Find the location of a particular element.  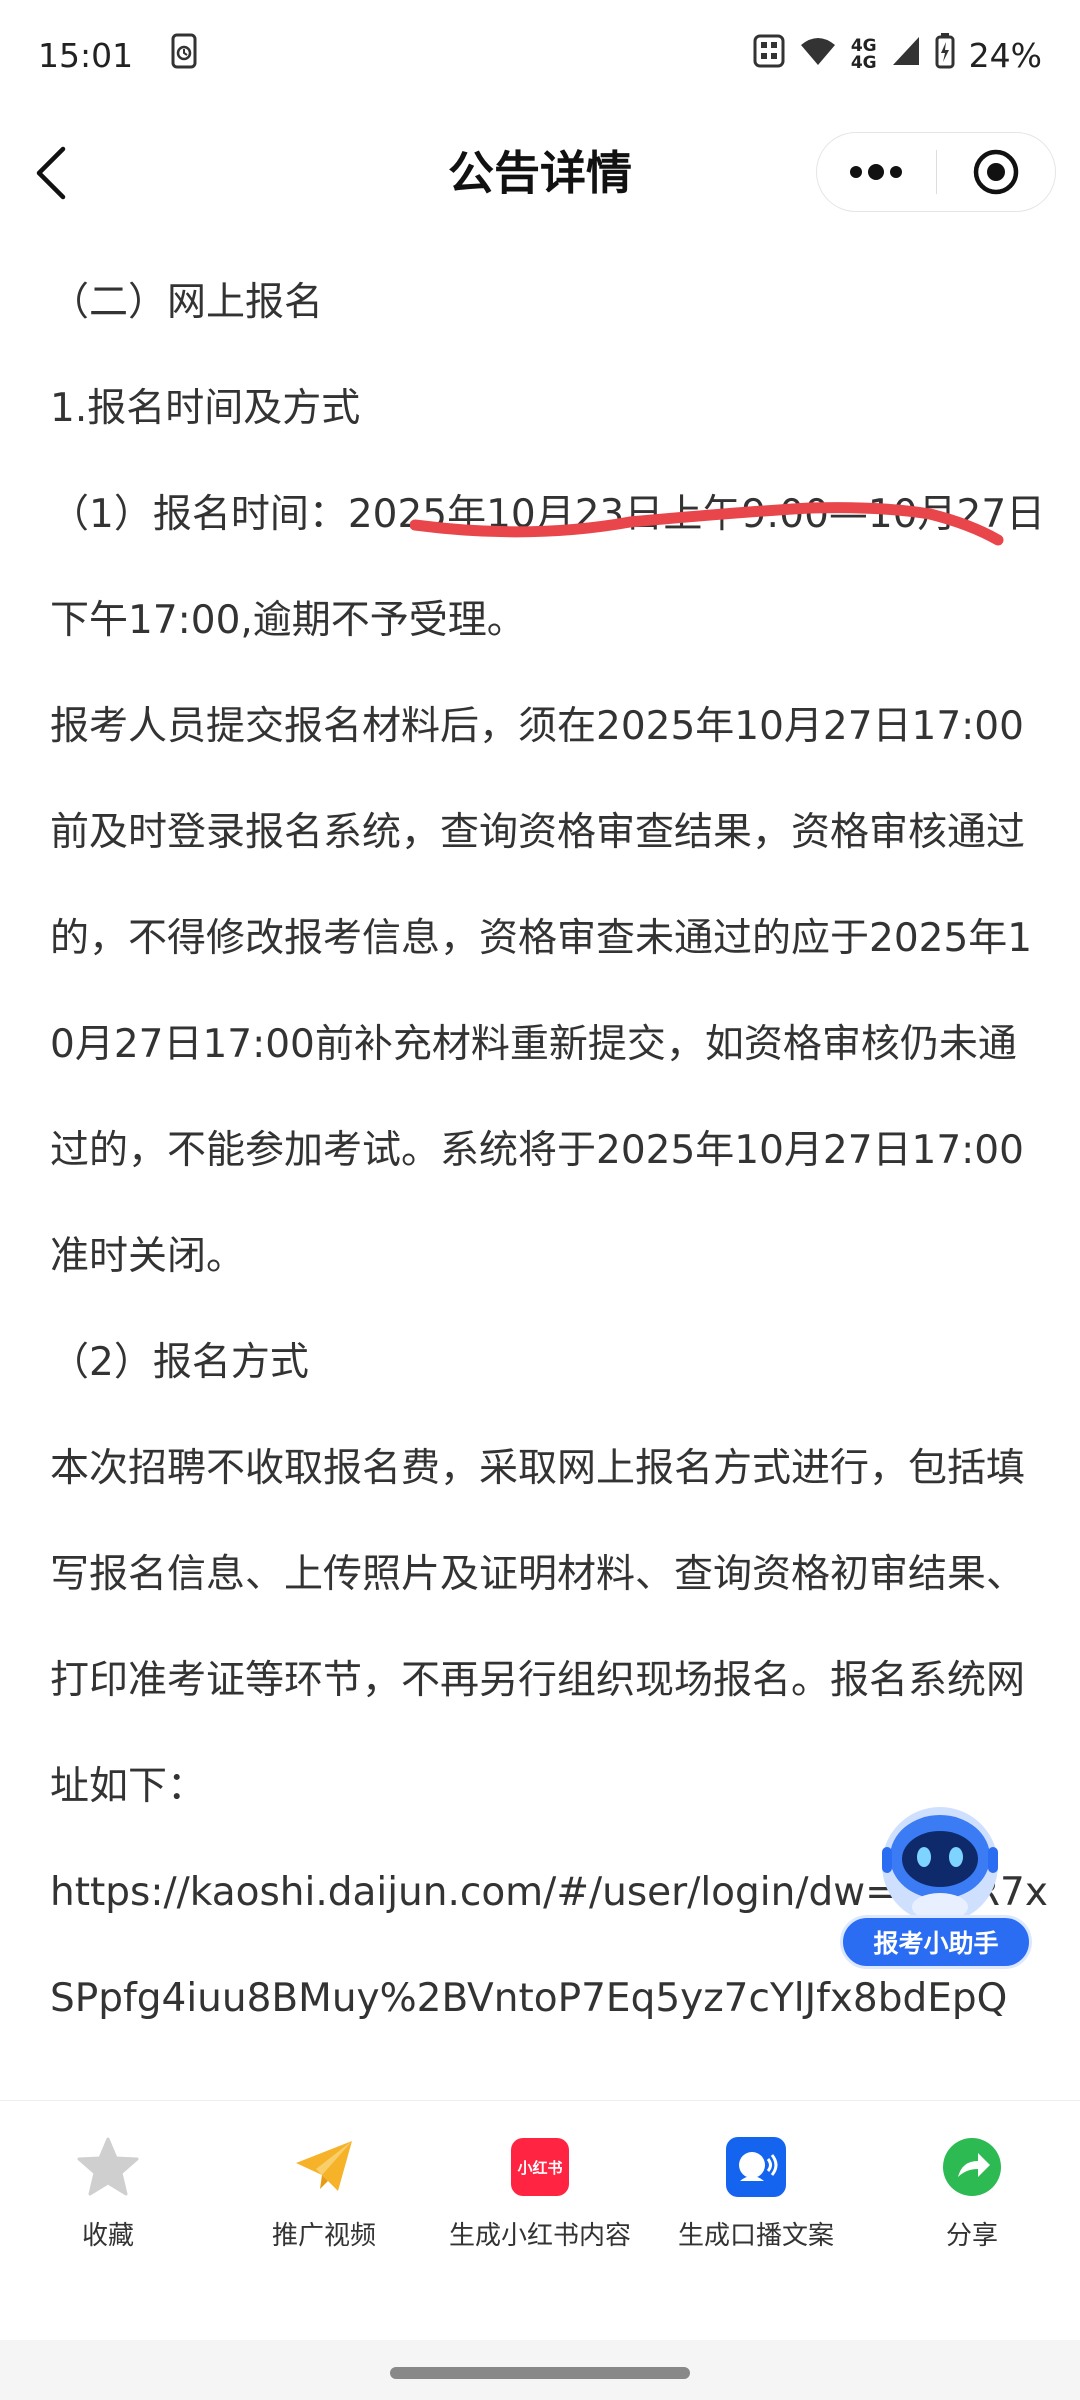

target-circle-icon is located at coordinates (995, 172).